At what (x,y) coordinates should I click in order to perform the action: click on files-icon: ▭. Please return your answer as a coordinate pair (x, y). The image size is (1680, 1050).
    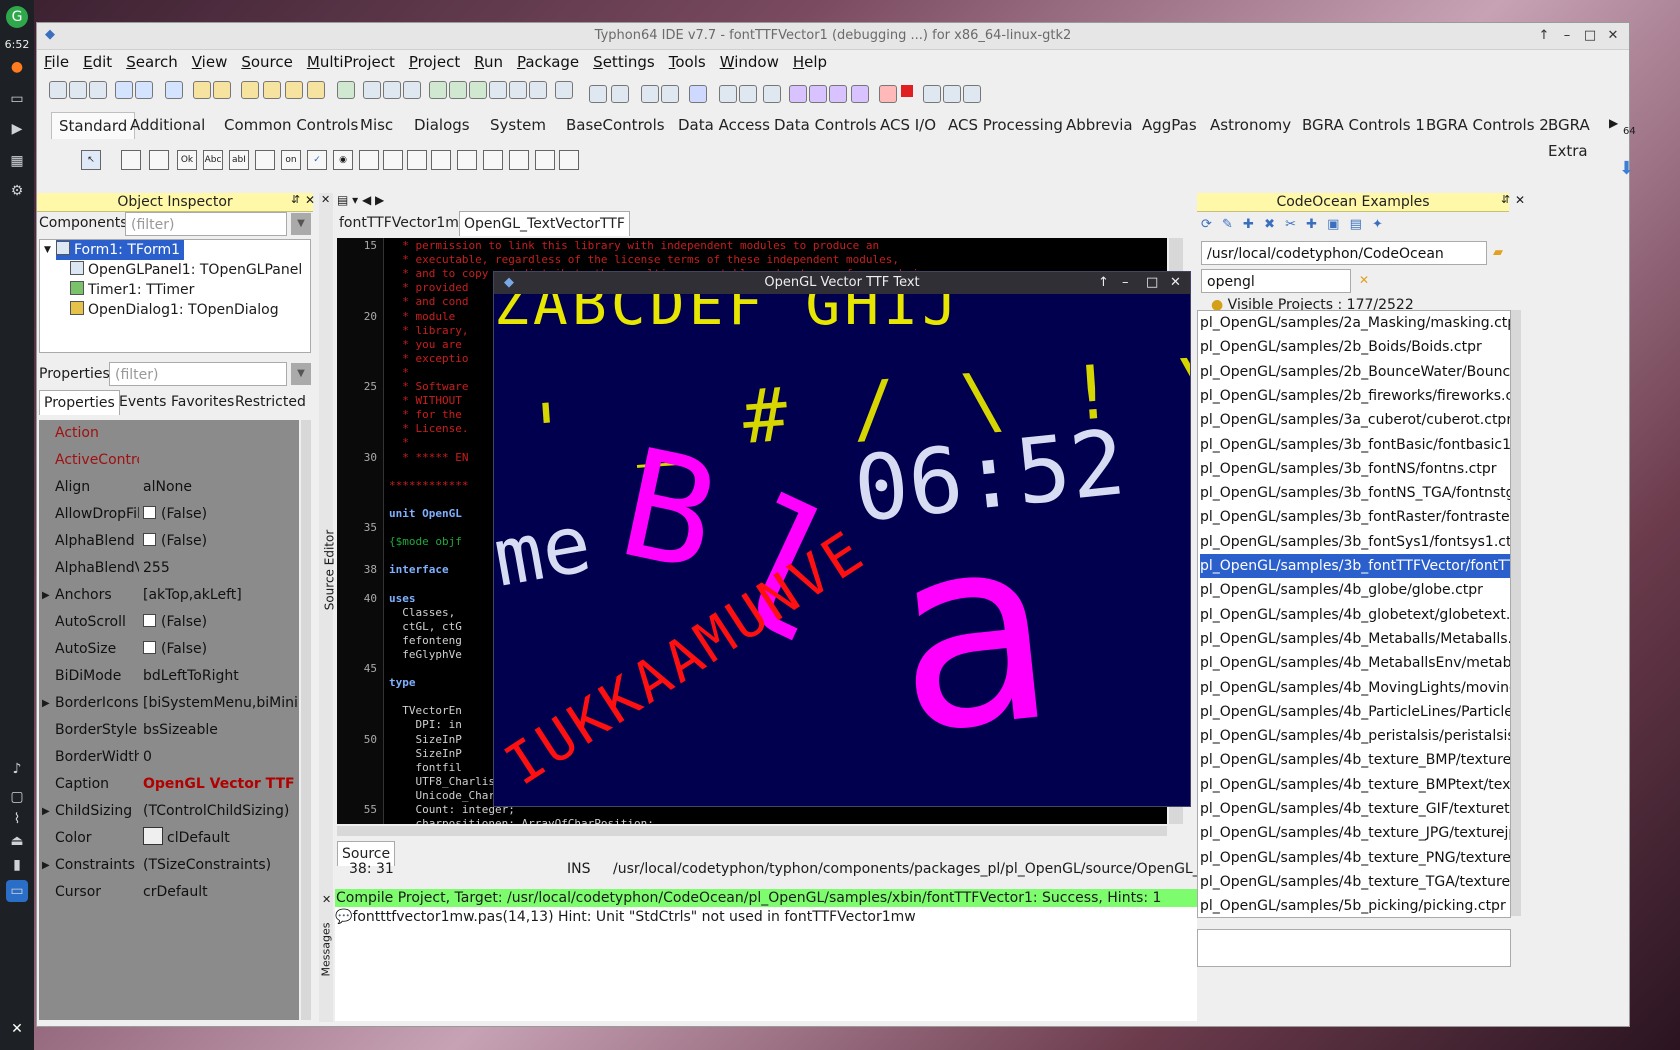
    Looking at the image, I should click on (17, 99).